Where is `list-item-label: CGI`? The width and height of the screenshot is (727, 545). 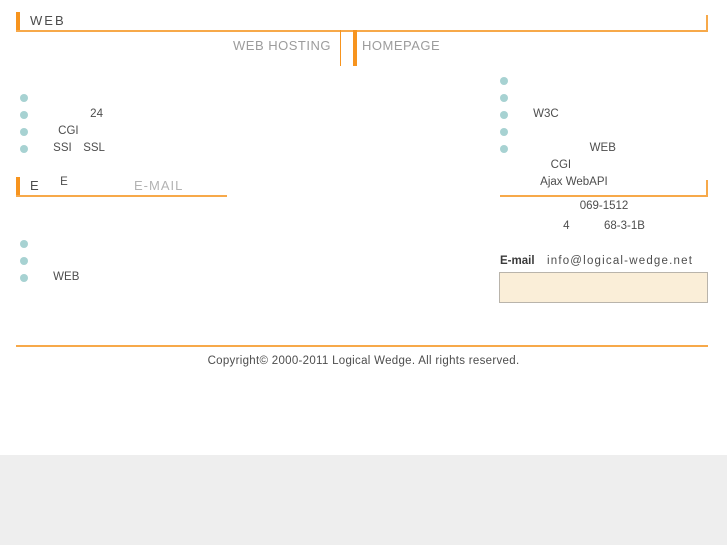
list-item-label: CGI is located at coordinates (555, 165).